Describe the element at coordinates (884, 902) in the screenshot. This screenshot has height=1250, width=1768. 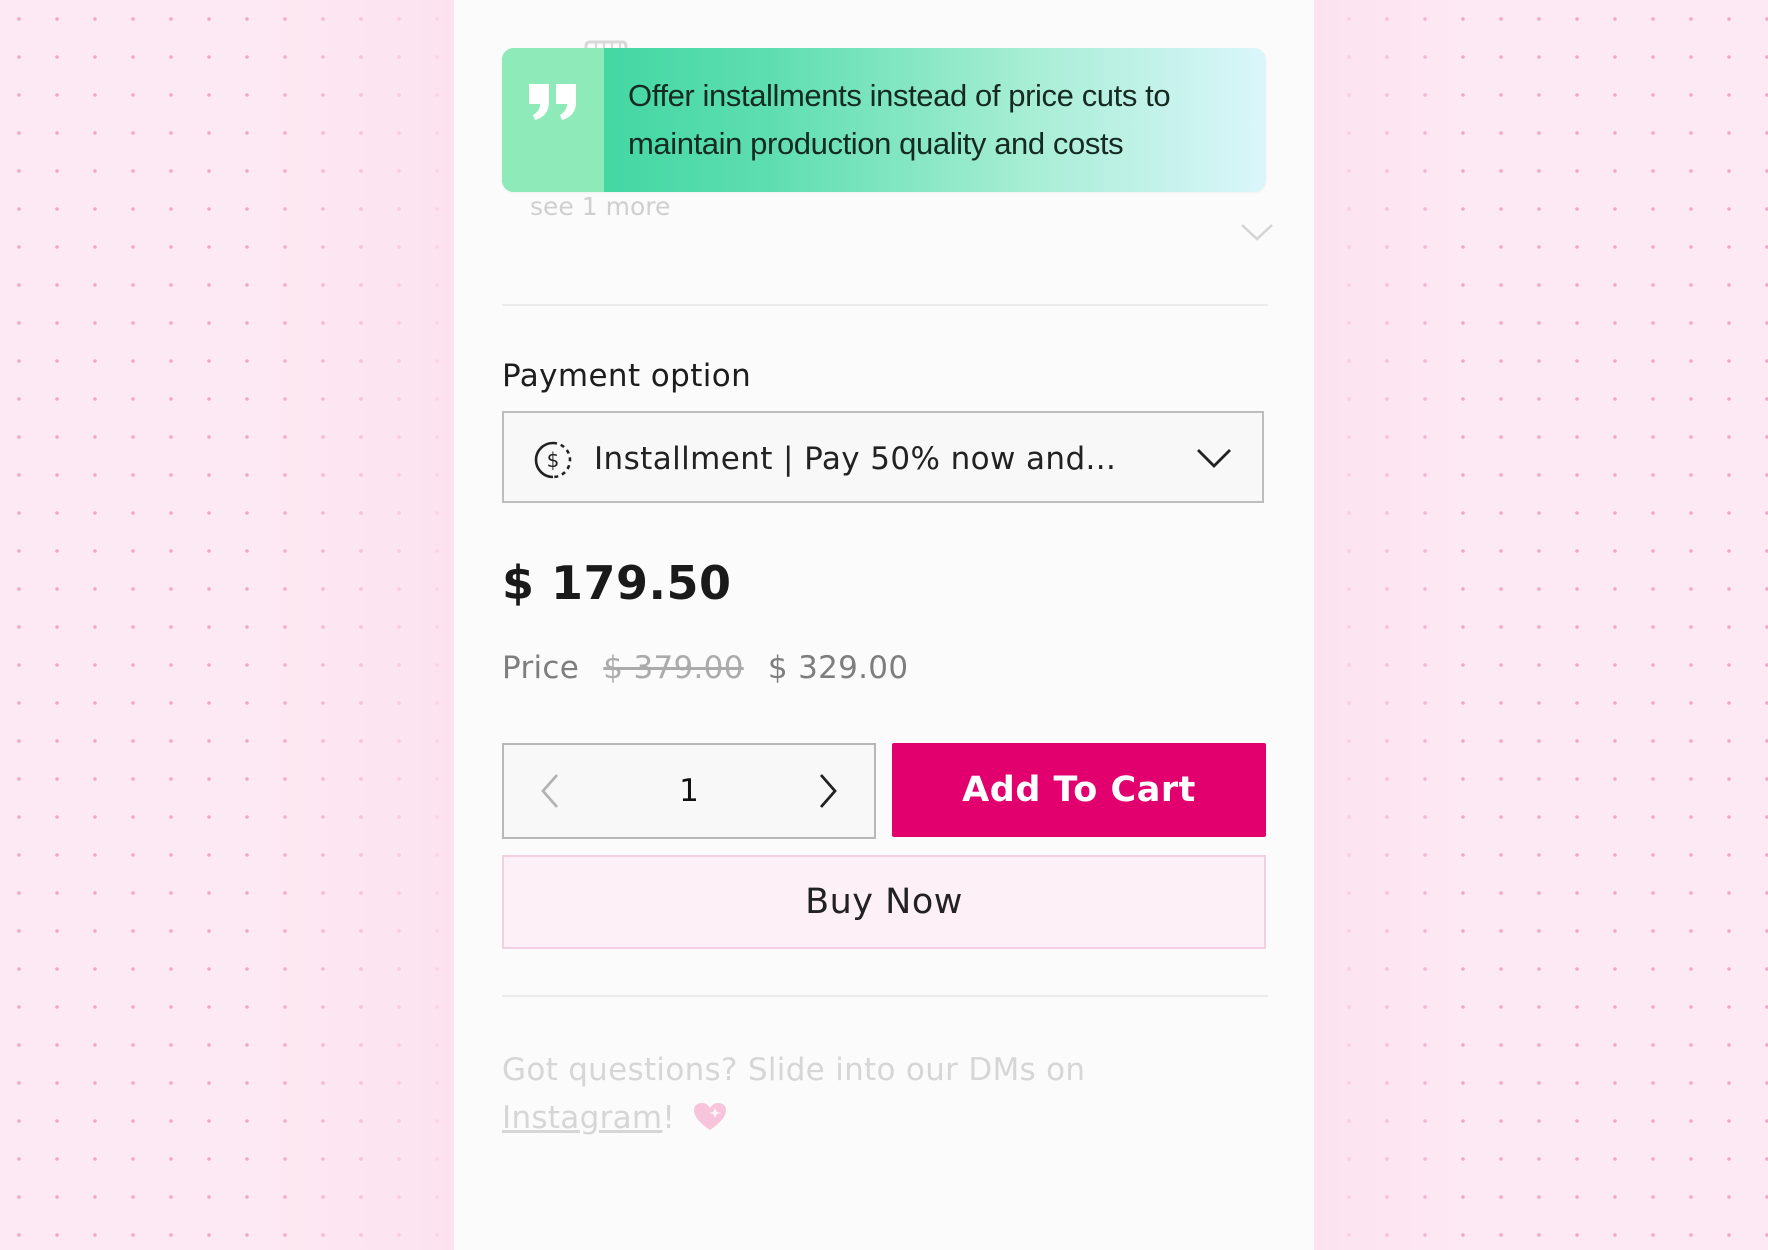
I see `buy-now-button: Buy Now` at that location.